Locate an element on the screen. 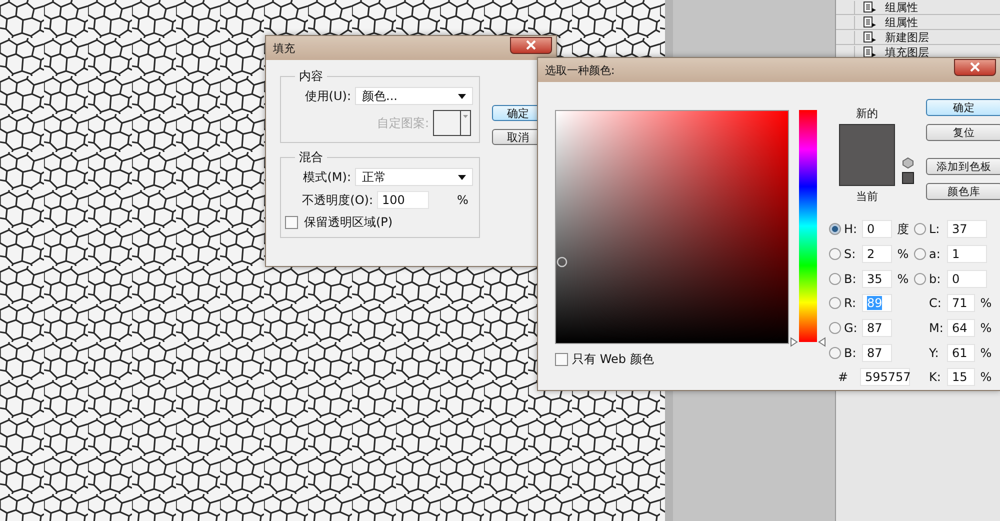  value-field: 61 is located at coordinates (961, 353).